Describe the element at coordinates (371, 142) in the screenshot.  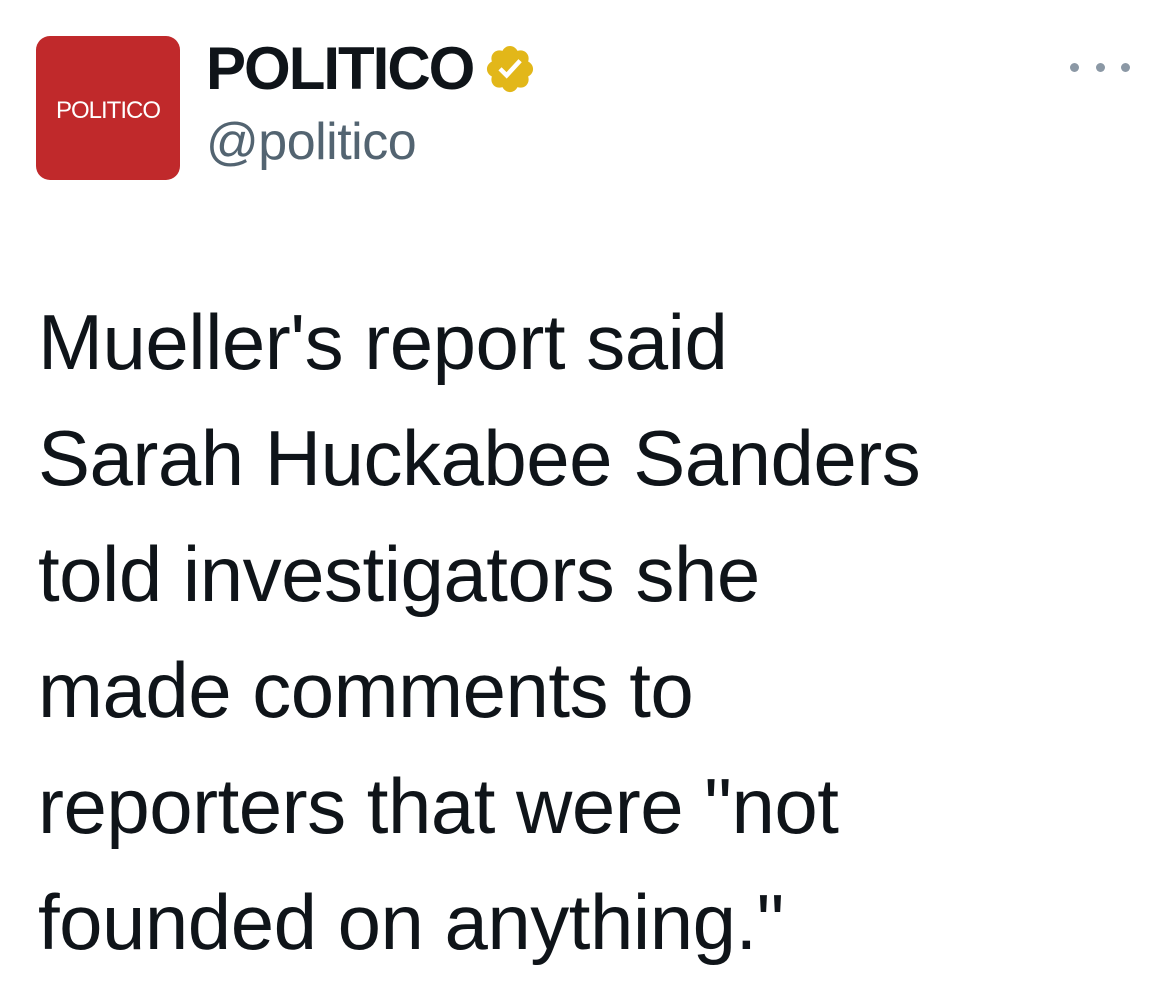
I see `author-handle: @politico` at that location.